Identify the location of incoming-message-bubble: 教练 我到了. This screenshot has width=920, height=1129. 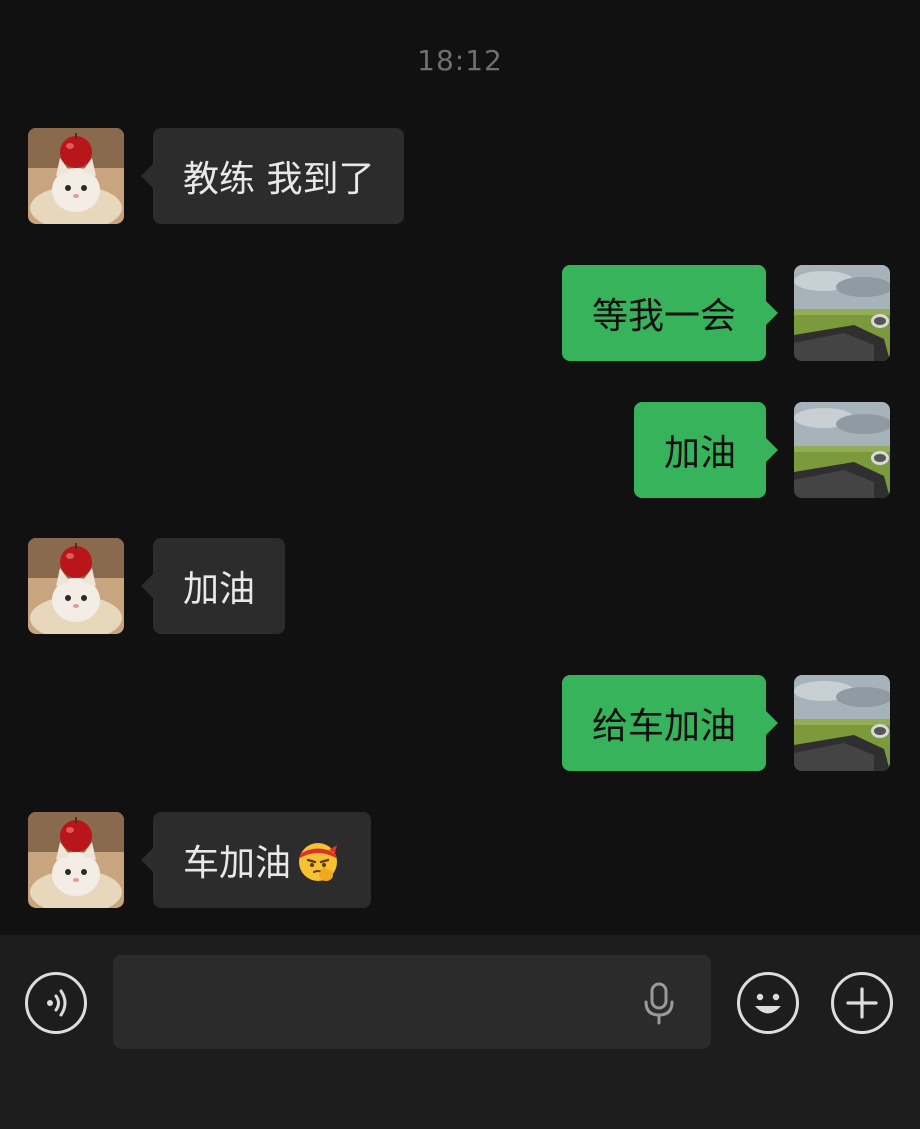
(272, 176).